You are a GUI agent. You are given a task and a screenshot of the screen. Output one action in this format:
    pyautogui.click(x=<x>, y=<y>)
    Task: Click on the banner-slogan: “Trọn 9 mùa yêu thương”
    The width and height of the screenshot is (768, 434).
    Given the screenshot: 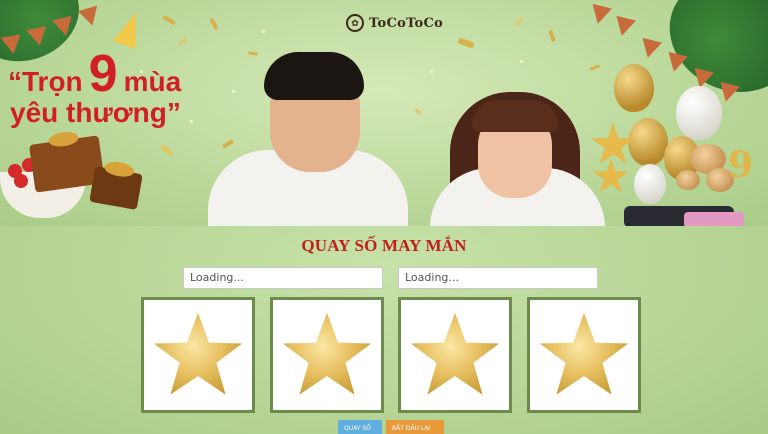 What is the action you would take?
    pyautogui.click(x=118, y=86)
    